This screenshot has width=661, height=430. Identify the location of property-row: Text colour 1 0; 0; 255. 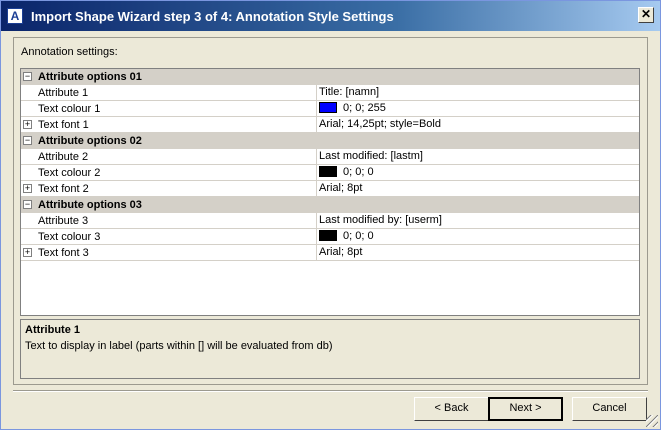
(330, 109).